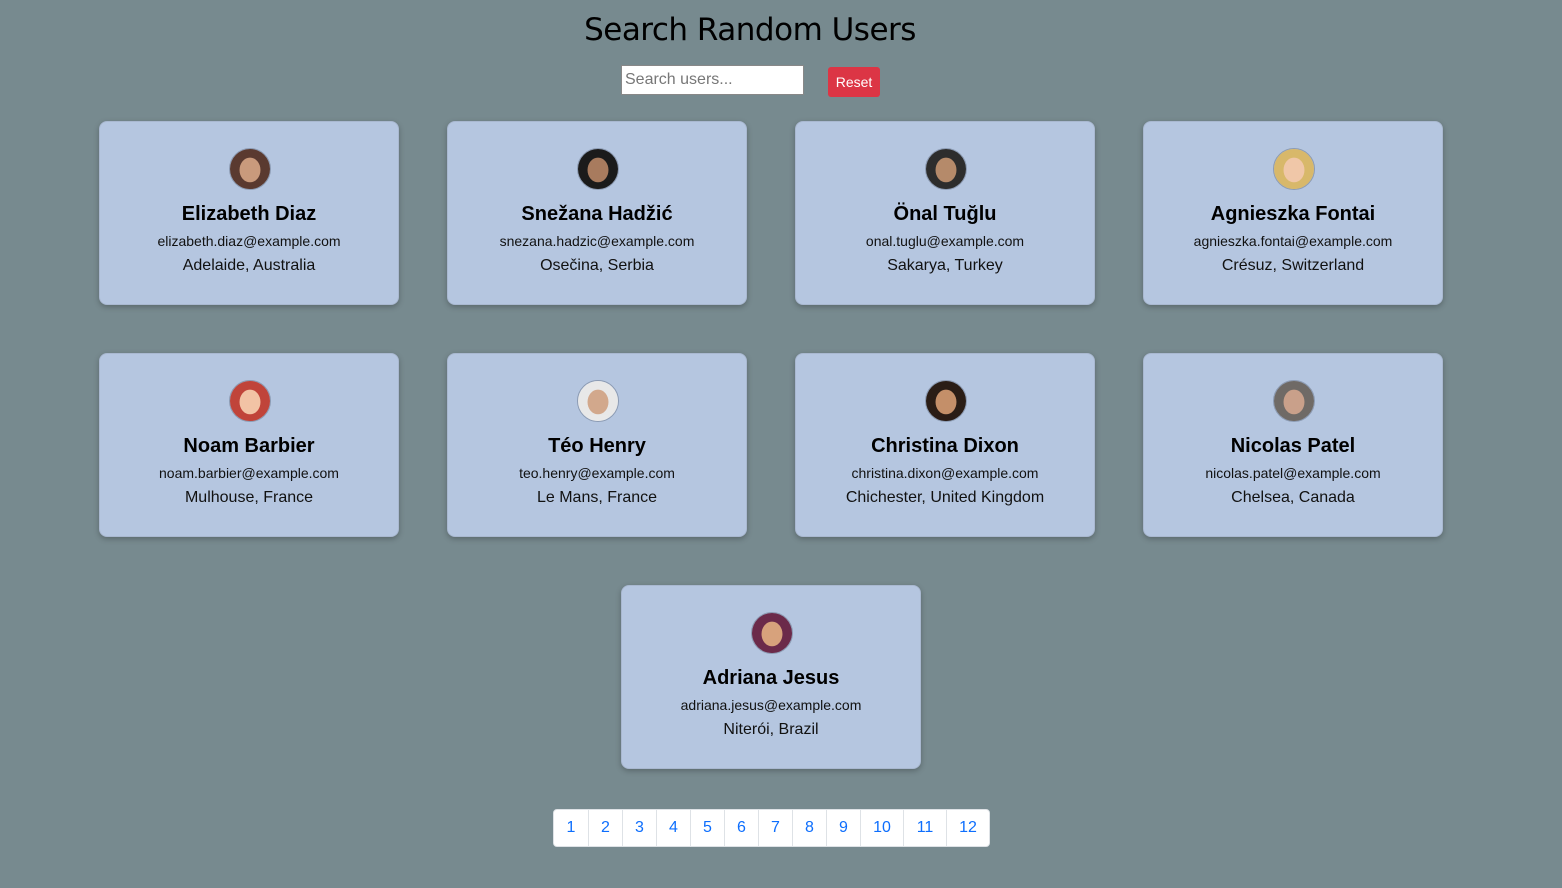 This screenshot has height=888, width=1562. What do you see at coordinates (881, 828) in the screenshot?
I see `page-link-10: 10` at bounding box center [881, 828].